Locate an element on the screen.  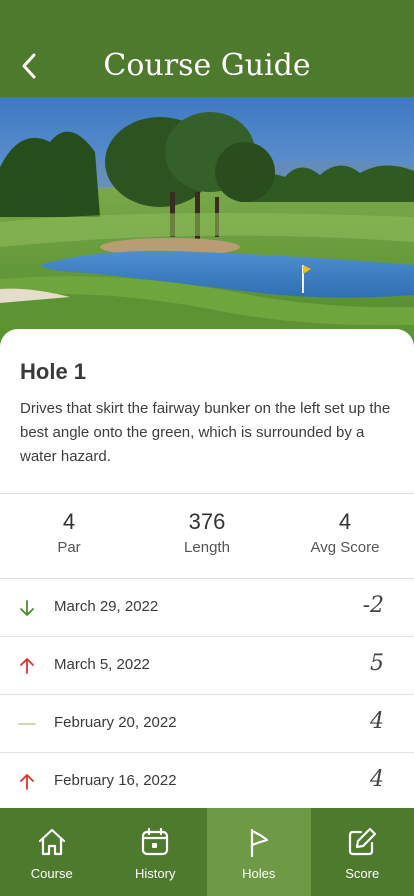
flag-icon is located at coordinates (259, 843).